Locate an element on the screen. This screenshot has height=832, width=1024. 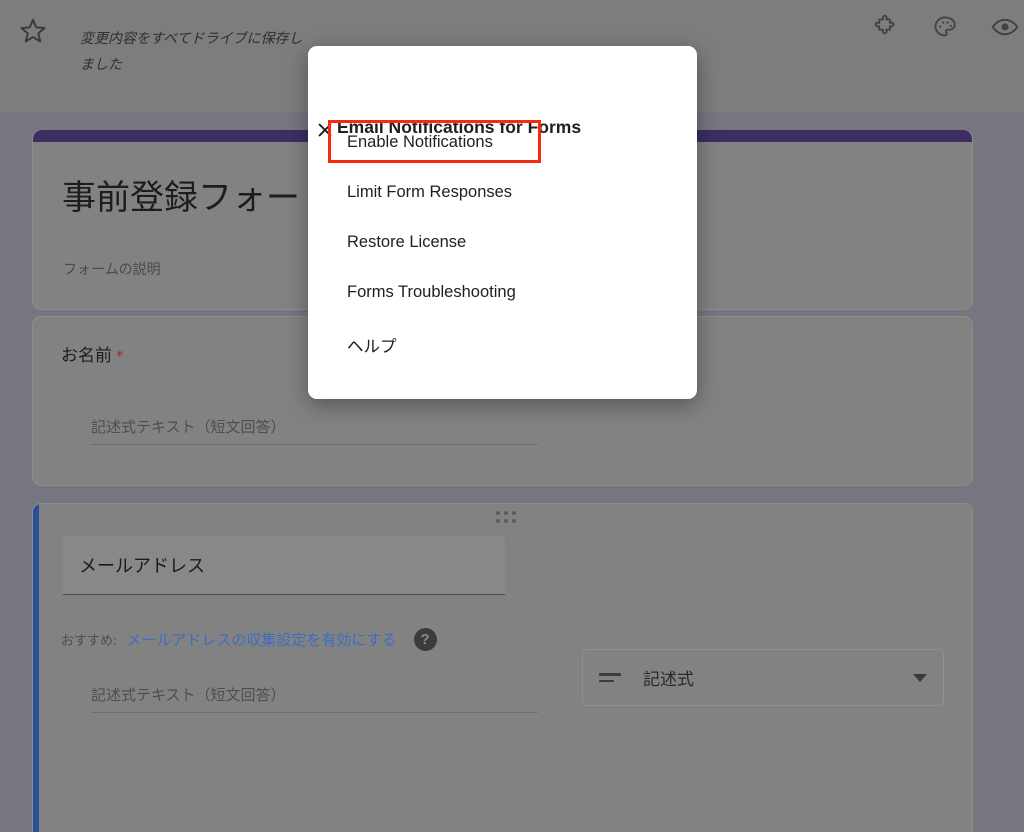
preview-eye-icon is located at coordinates (1005, 27).